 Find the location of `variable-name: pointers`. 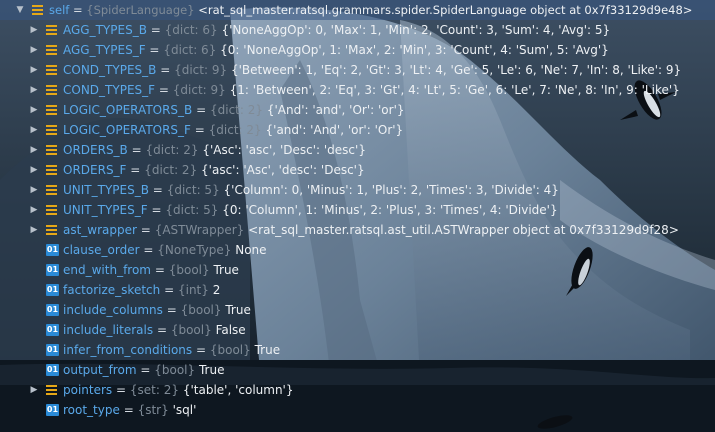

variable-name: pointers is located at coordinates (88, 390).